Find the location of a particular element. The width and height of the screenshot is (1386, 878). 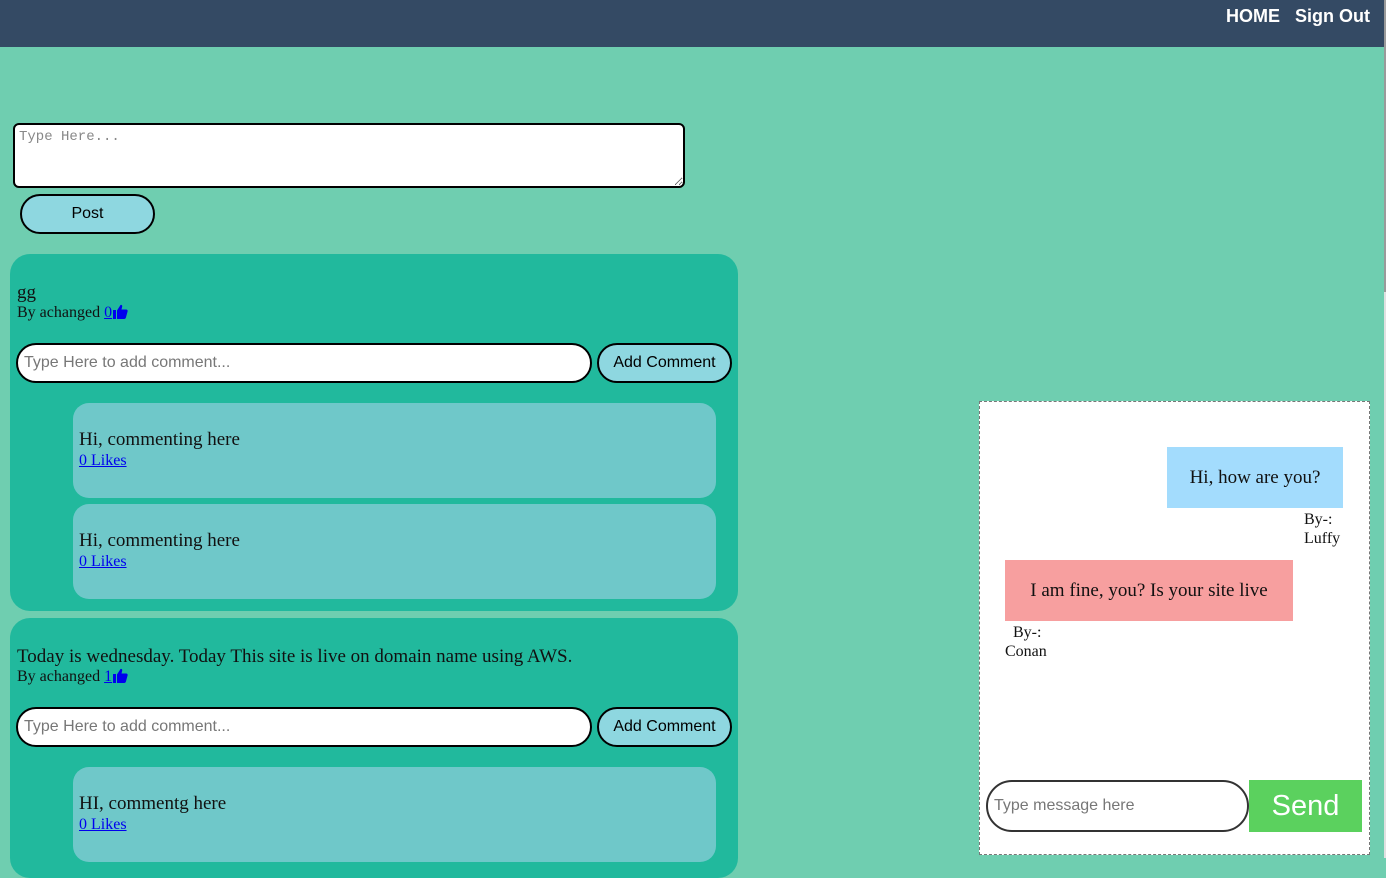

post-like-link: 1 is located at coordinates (116, 676).